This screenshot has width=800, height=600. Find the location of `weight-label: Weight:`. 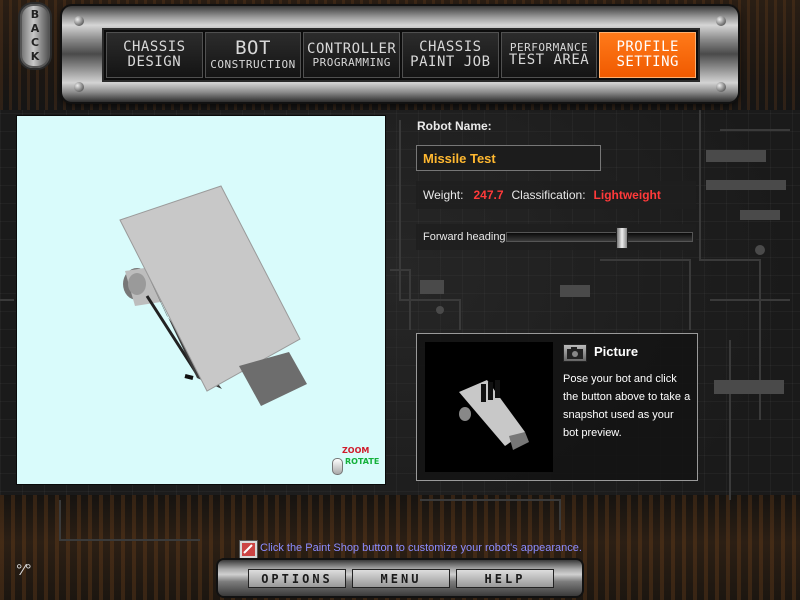

weight-label: Weight: is located at coordinates (443, 195).